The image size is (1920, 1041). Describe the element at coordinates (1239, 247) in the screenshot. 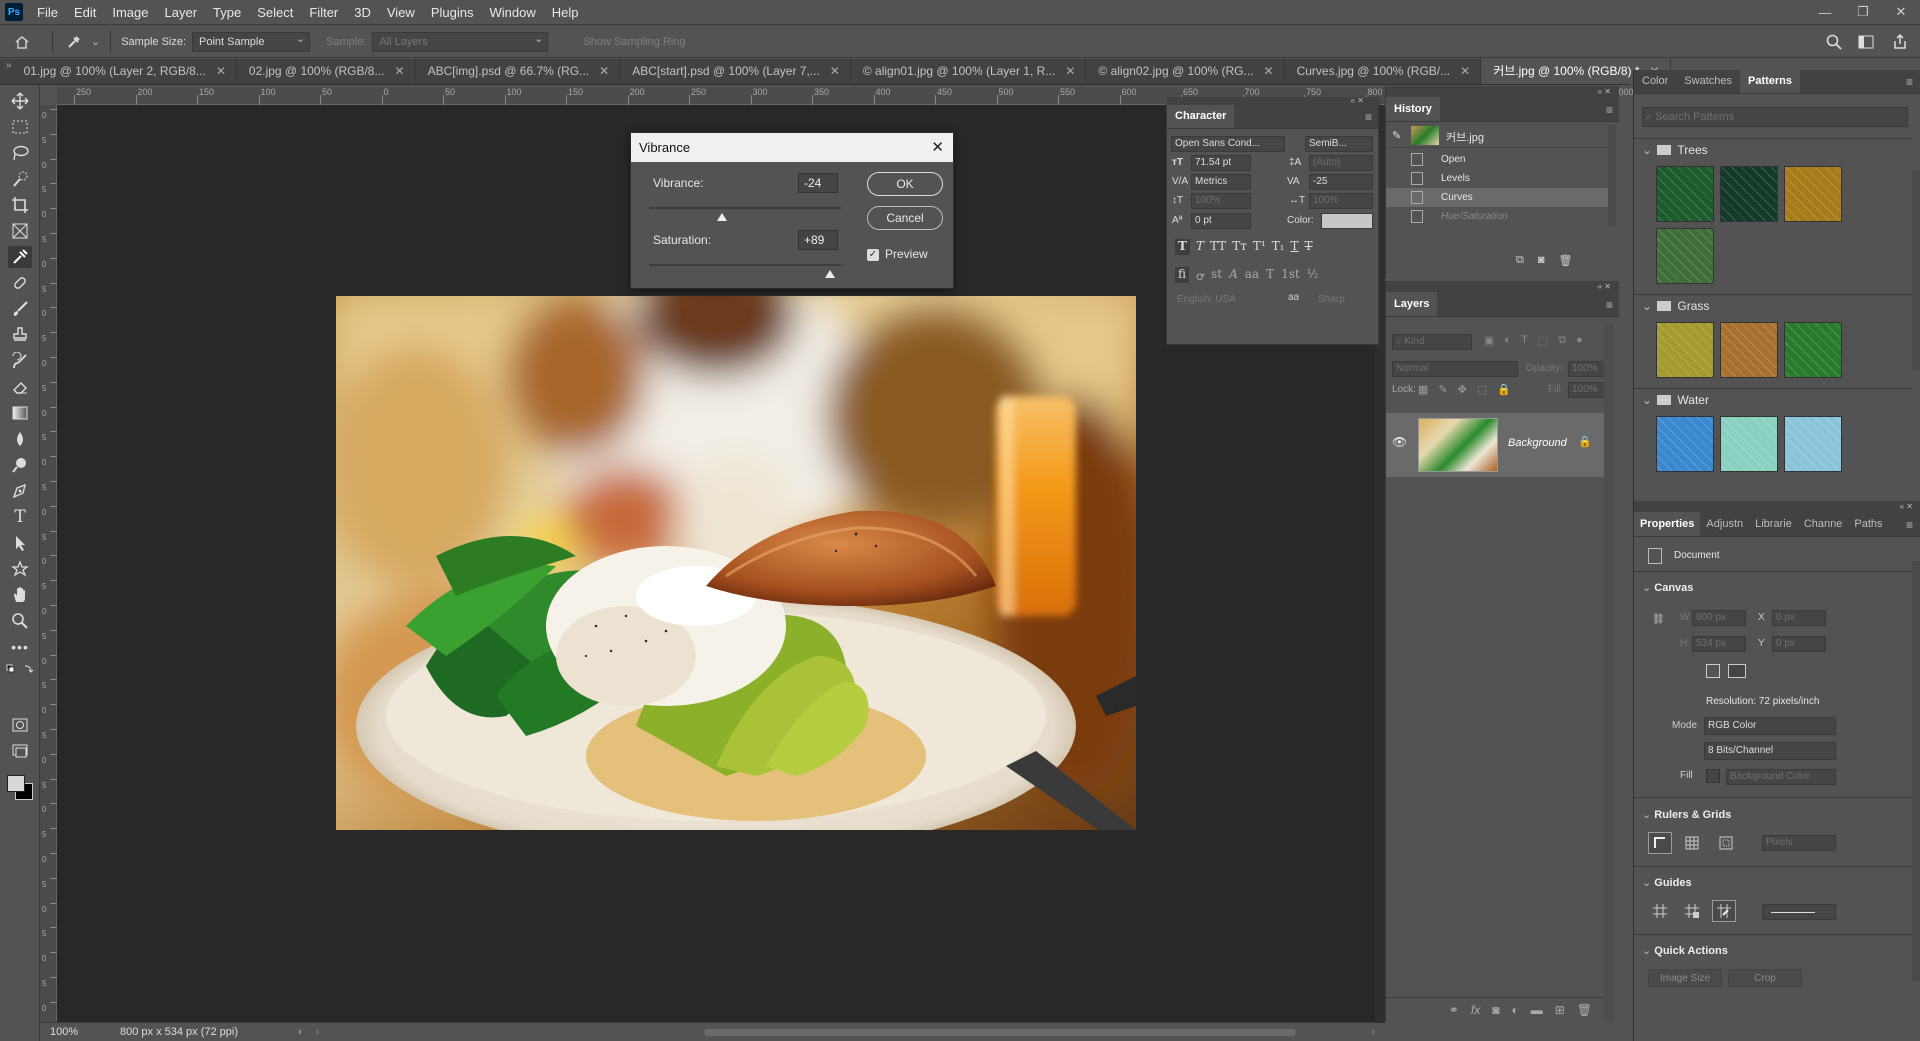

I see `small-caps-icon: Tт` at that location.